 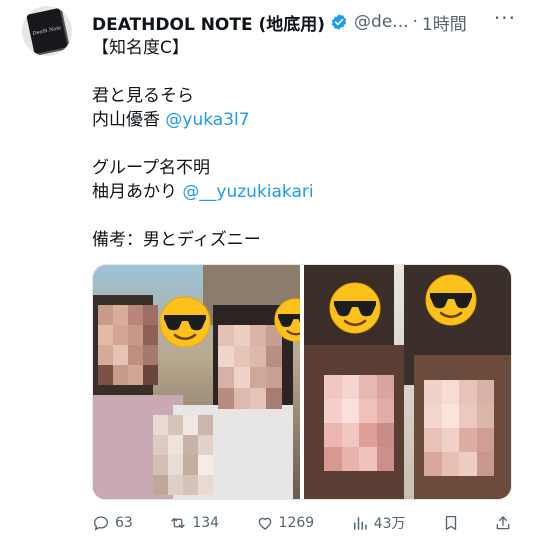 I want to click on text-line: 【知名度C】, so click(x=140, y=48).